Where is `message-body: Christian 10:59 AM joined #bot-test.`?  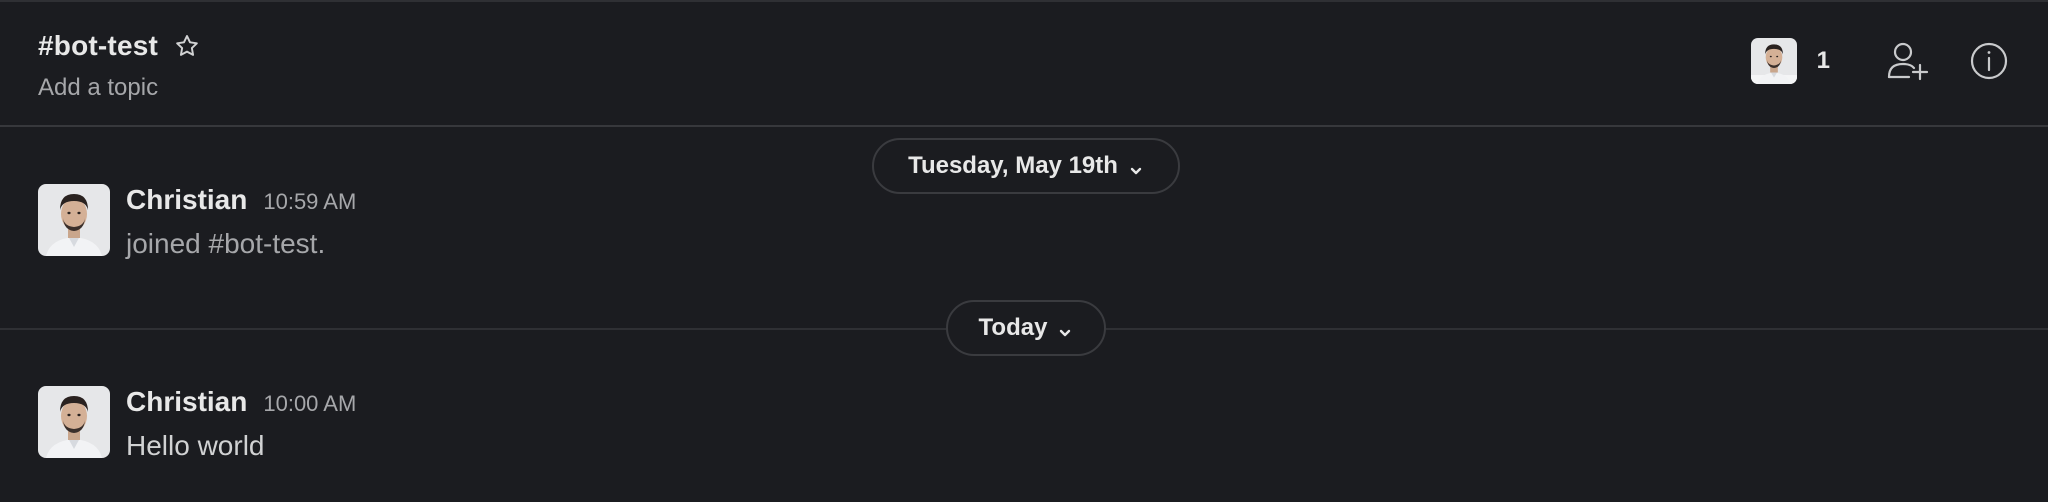 message-body: Christian 10:59 AM joined #bot-test. is located at coordinates (241, 222).